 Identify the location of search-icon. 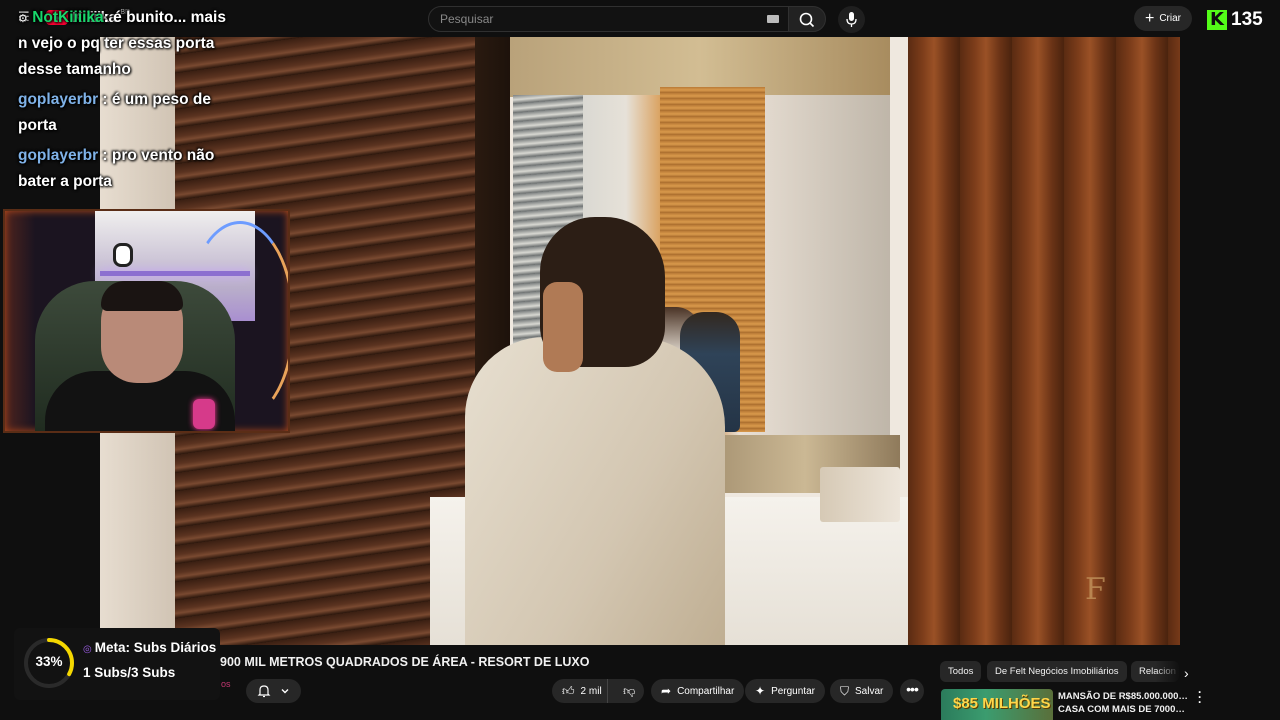
(807, 20).